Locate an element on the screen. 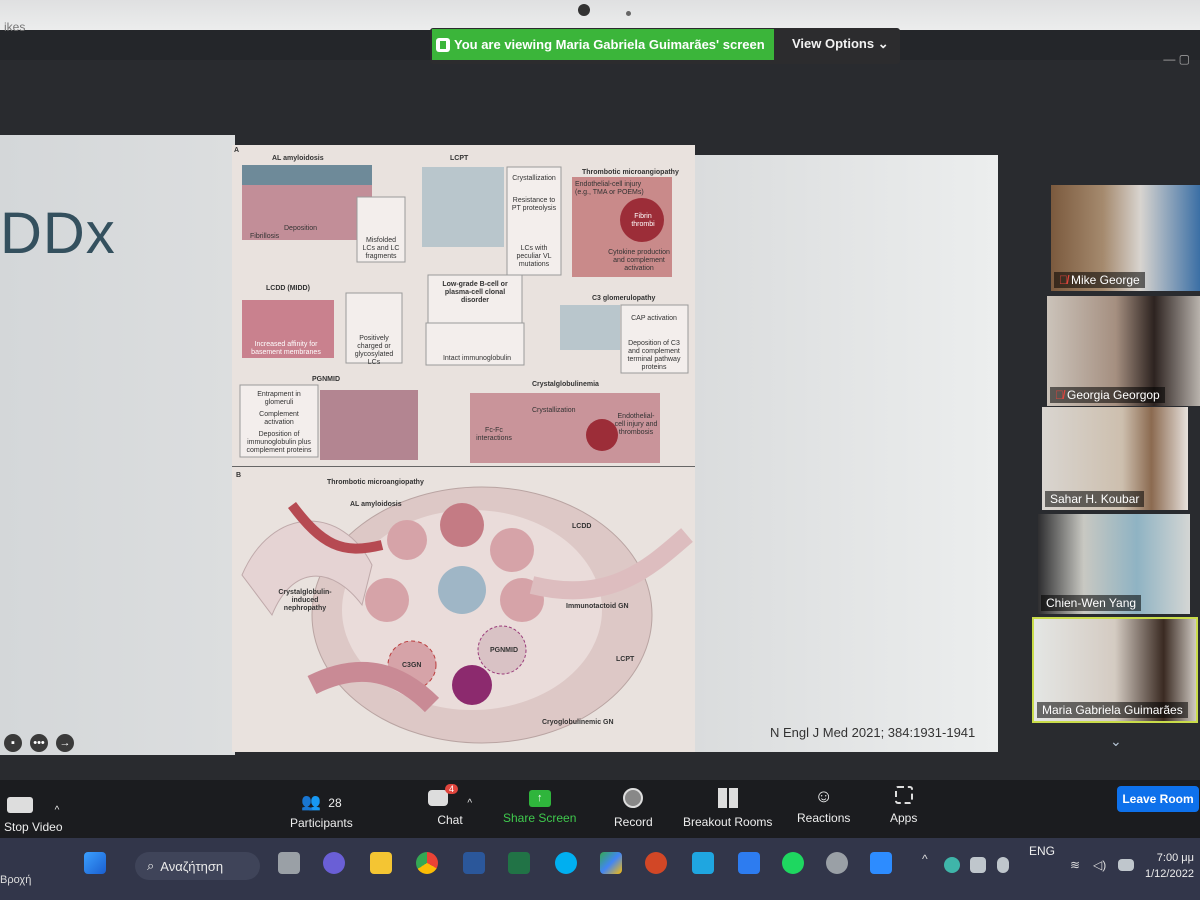  task-view-icon is located at coordinates (289, 863).